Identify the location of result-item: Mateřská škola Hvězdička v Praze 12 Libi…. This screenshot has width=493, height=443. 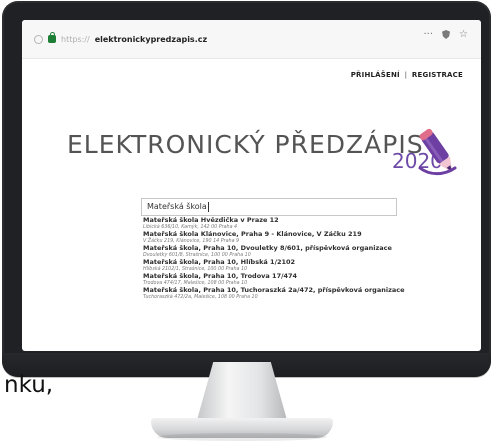
(299, 224).